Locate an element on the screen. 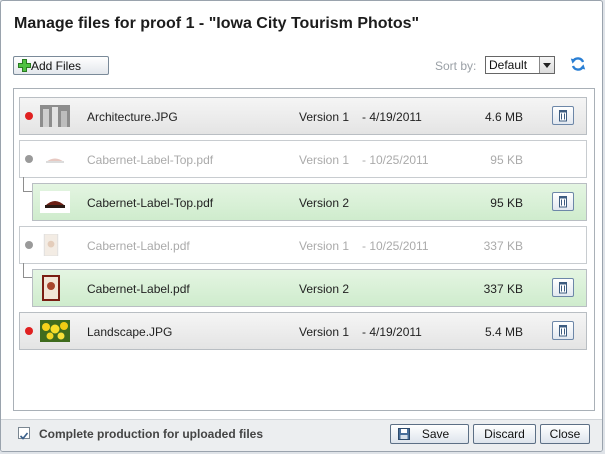  file-size: 5.4 MB is located at coordinates (503, 332).